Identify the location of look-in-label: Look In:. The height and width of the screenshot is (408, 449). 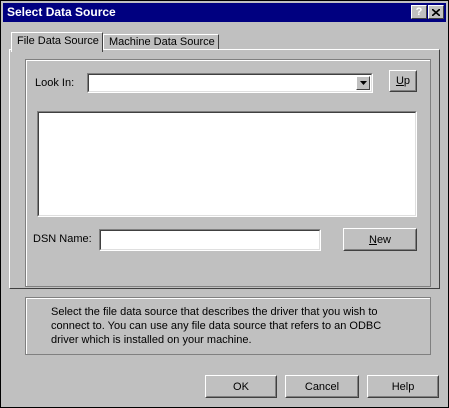
(55, 83).